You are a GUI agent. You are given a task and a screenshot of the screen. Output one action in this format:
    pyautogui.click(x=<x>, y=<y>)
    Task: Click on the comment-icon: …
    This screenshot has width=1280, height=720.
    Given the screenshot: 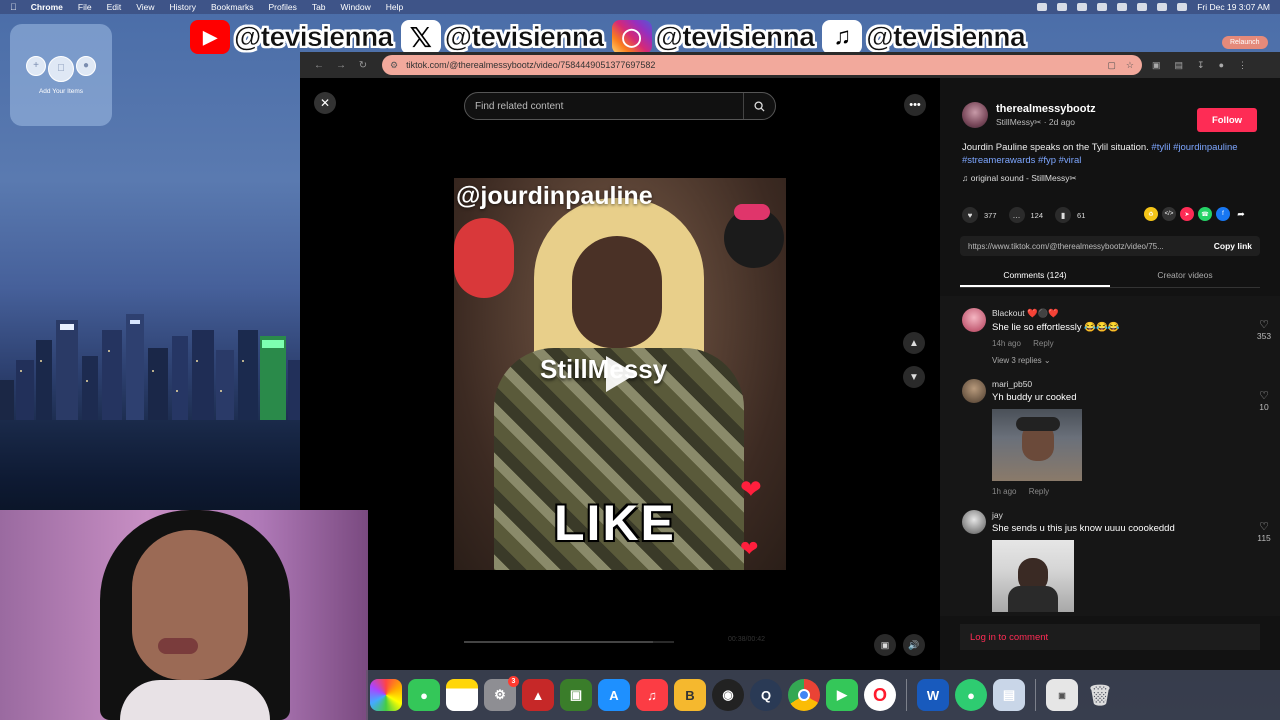 What is the action you would take?
    pyautogui.click(x=1016, y=215)
    